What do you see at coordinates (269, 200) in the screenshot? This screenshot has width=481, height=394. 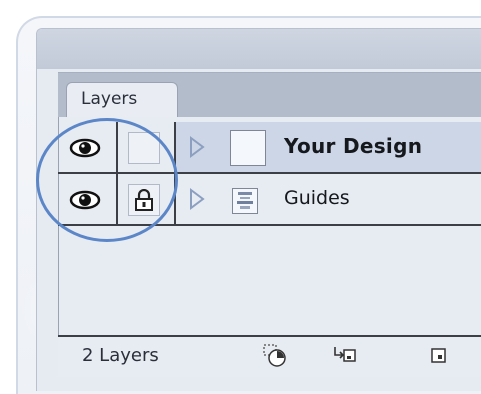 I see `layer-row-guides: Guides` at bounding box center [269, 200].